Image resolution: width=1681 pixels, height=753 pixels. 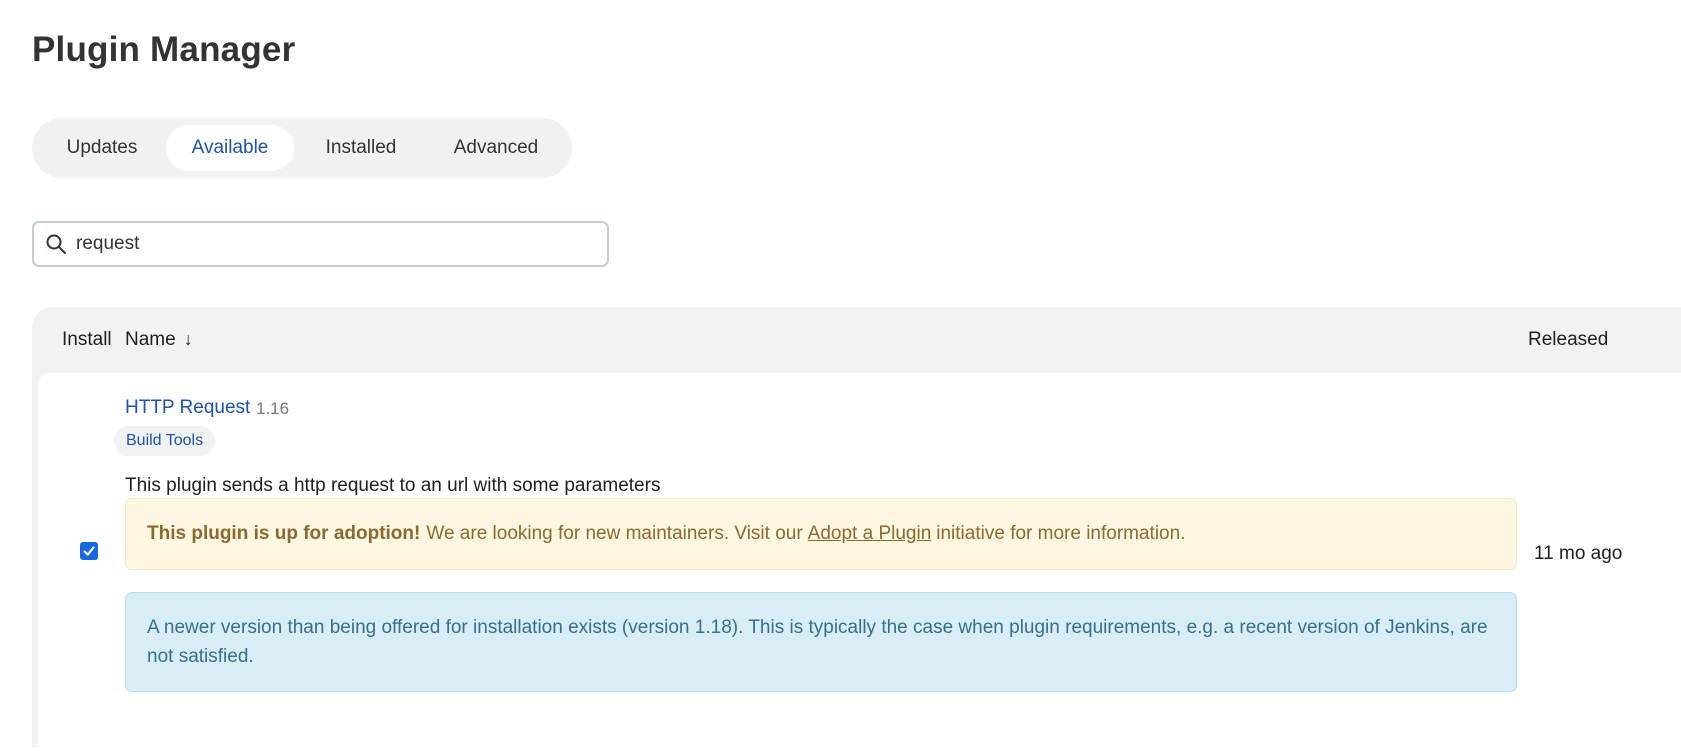 I want to click on install-checkbox, so click(x=89, y=551).